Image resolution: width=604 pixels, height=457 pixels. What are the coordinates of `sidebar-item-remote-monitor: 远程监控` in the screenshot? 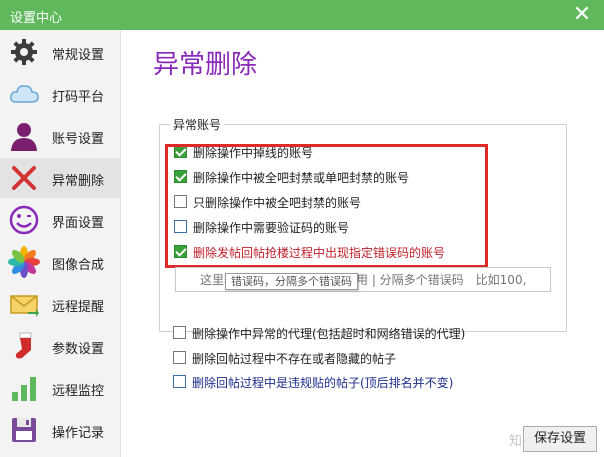 It's located at (60, 388).